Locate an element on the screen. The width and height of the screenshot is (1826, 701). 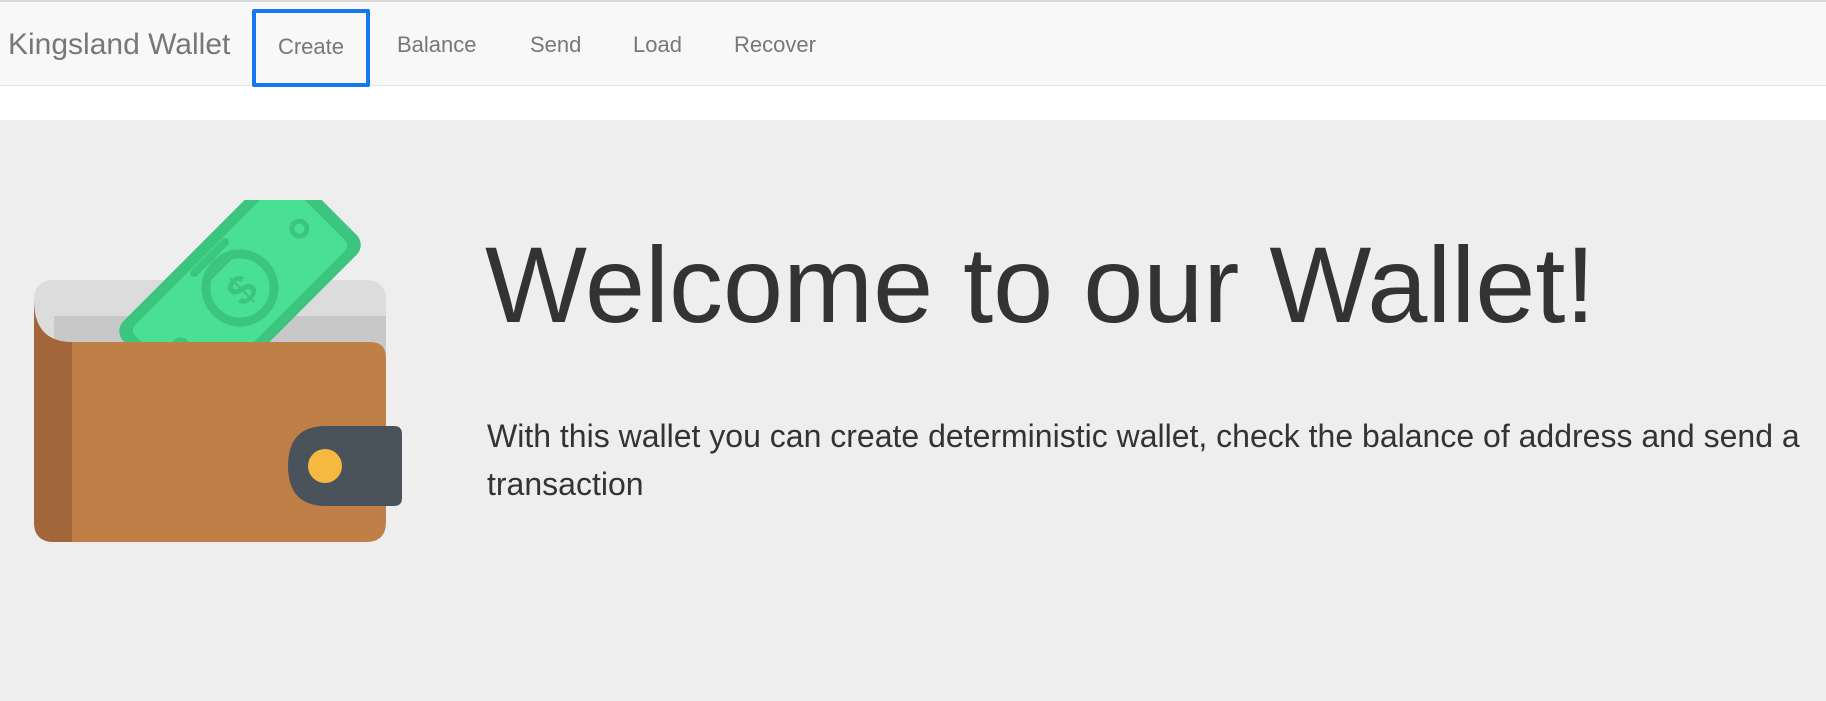
navbar-brand: Kingsland Wallet is located at coordinates (119, 45).